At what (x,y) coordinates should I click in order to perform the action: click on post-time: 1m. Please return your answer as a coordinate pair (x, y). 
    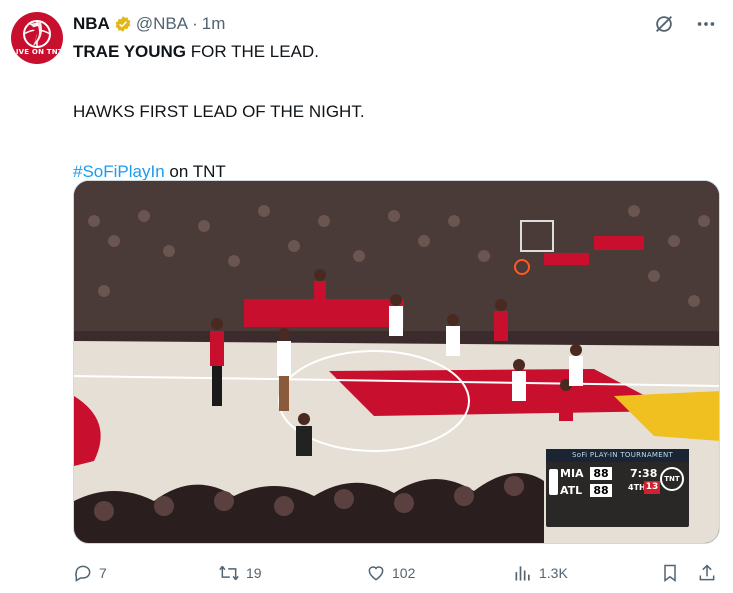
    Looking at the image, I should click on (214, 24).